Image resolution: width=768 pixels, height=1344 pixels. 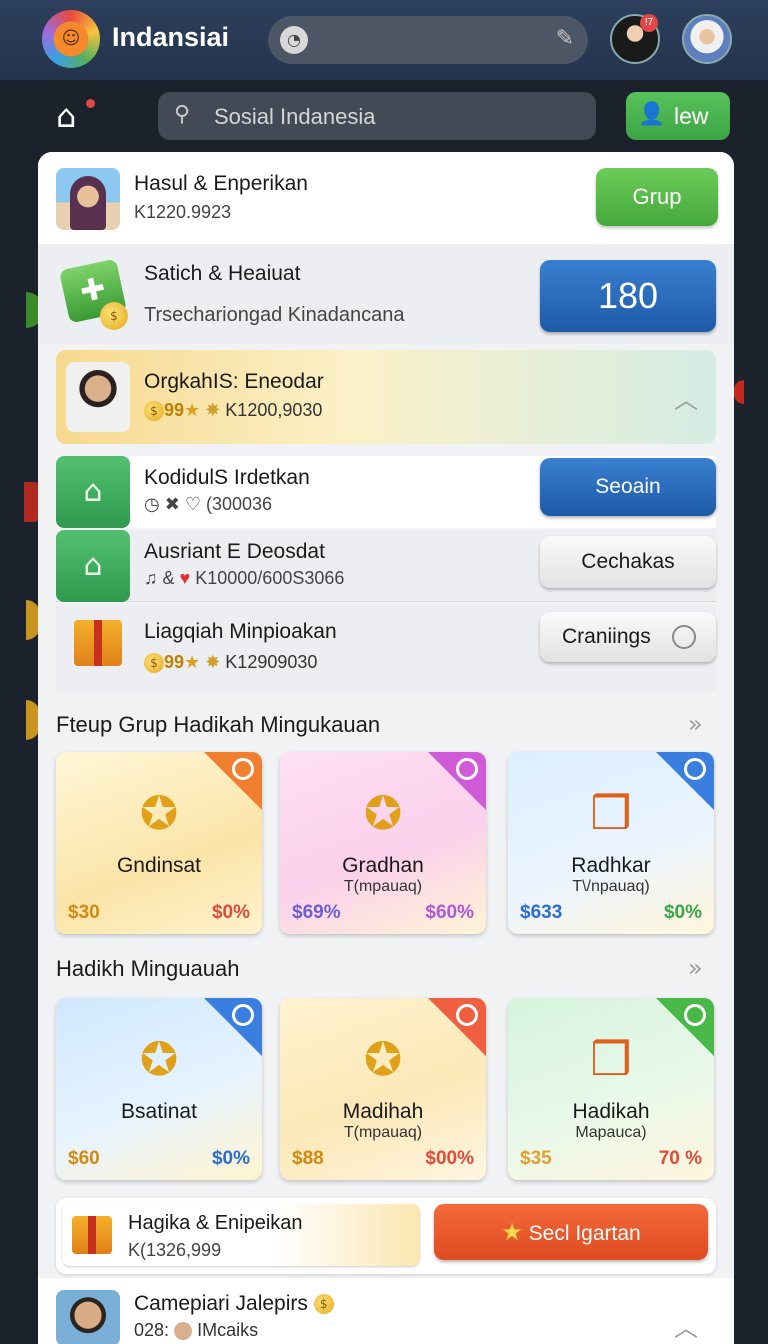 I want to click on list-item-action-button: Cechakas, so click(x=628, y=562).